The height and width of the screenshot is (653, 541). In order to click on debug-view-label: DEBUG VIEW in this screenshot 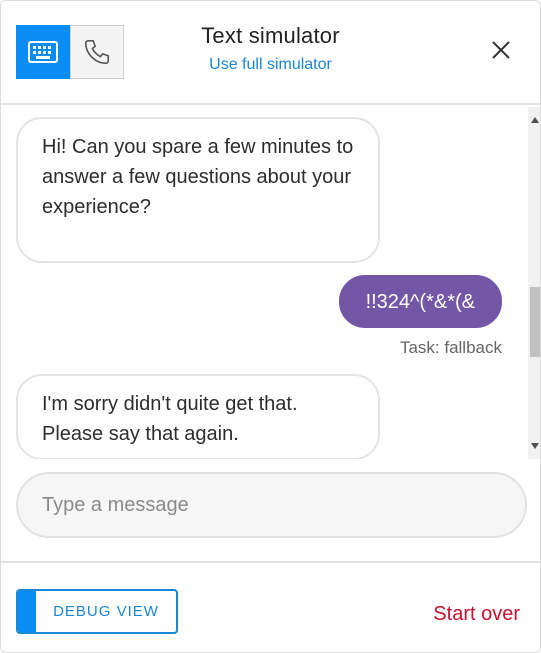, I will do `click(106, 611)`.